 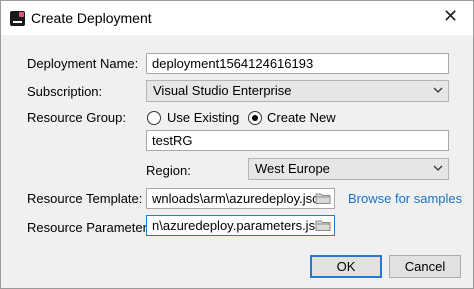 What do you see at coordinates (405, 198) in the screenshot?
I see `browse-for-samples-link: Browse for samples` at bounding box center [405, 198].